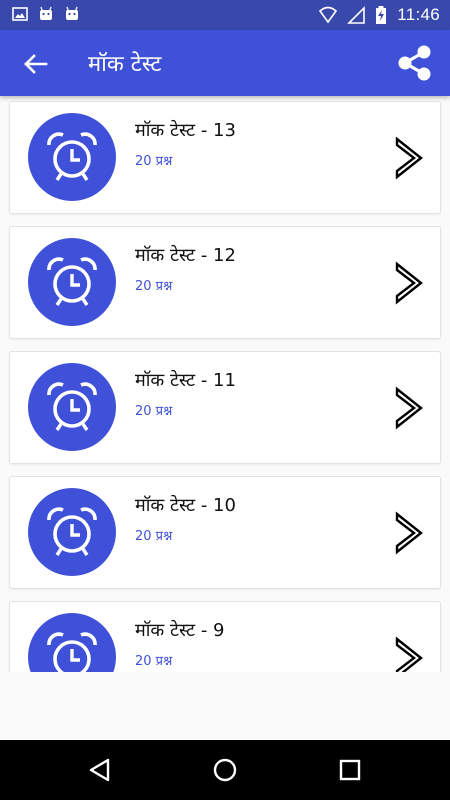 Image resolution: width=450 pixels, height=800 pixels. What do you see at coordinates (418, 14) in the screenshot?
I see `clock: 11:46` at bounding box center [418, 14].